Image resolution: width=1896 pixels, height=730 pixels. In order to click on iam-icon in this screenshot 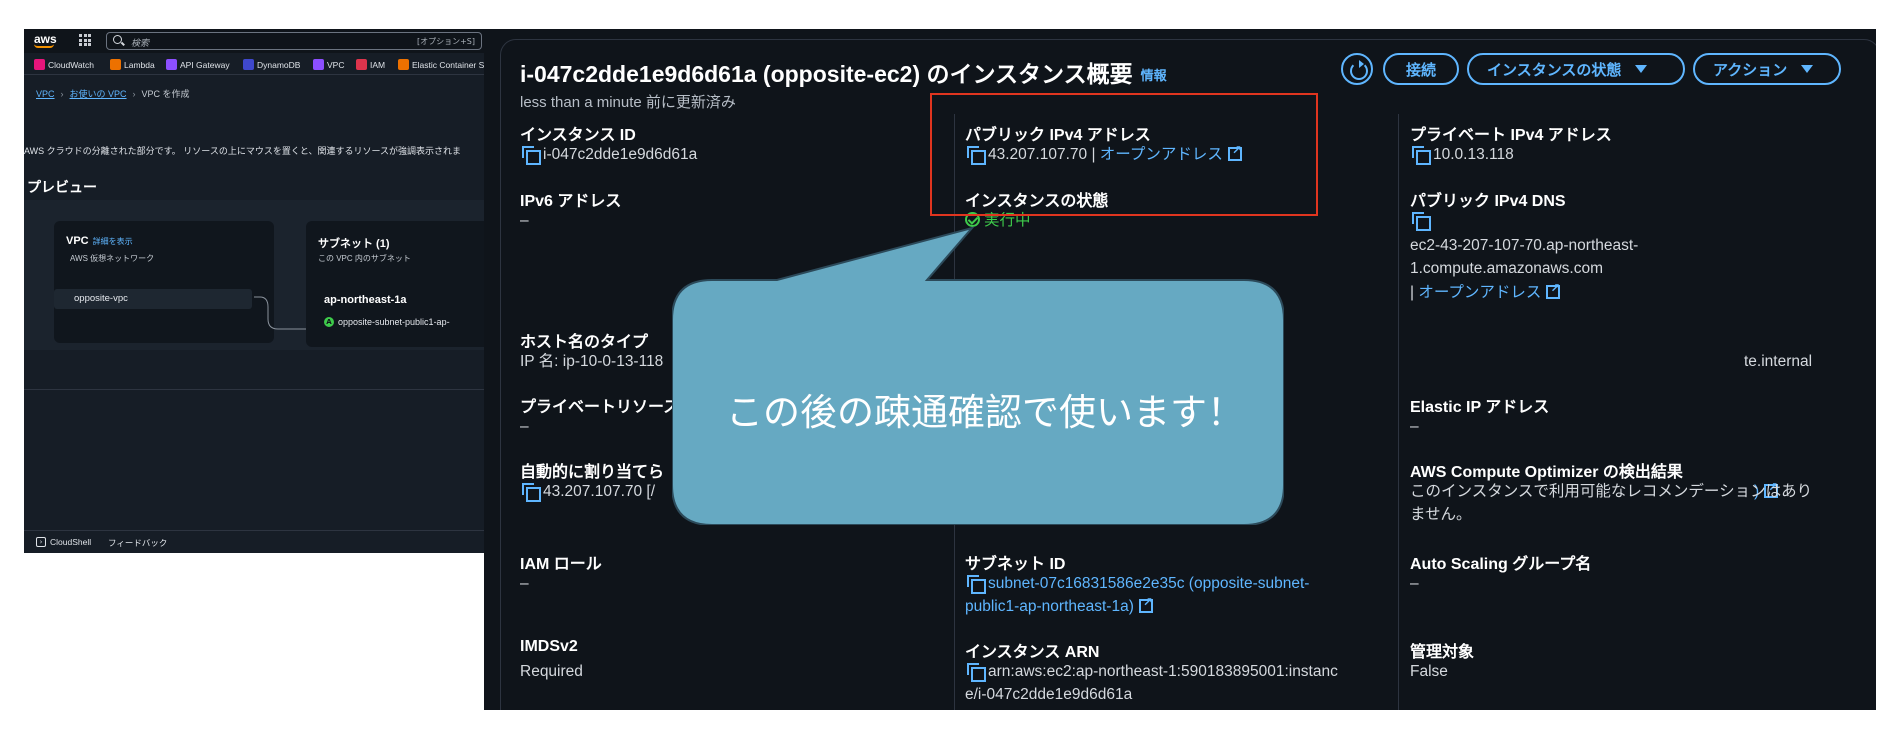, I will do `click(361, 64)`.